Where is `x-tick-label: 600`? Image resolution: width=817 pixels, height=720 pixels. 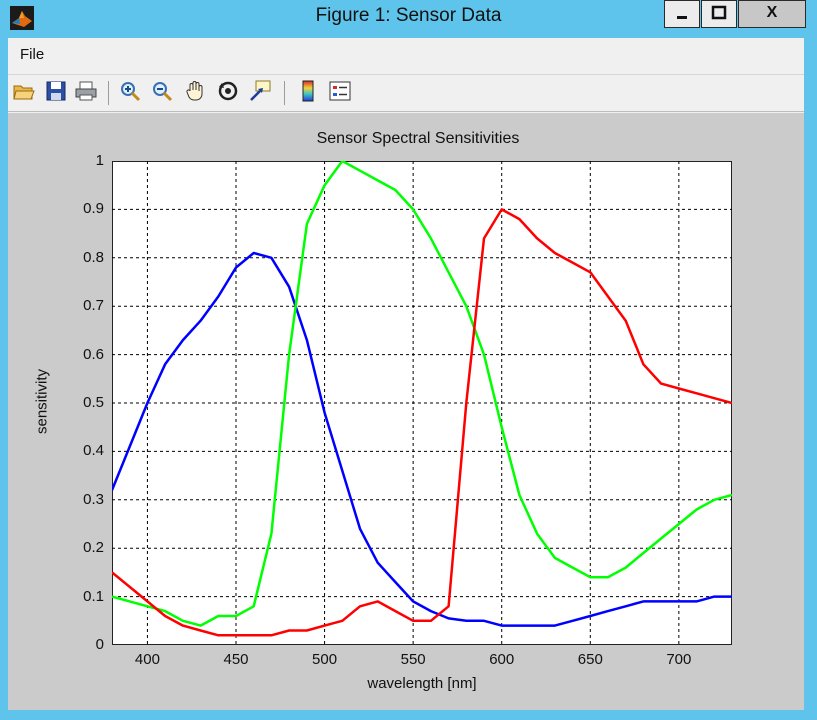
x-tick-label: 600 is located at coordinates (502, 659).